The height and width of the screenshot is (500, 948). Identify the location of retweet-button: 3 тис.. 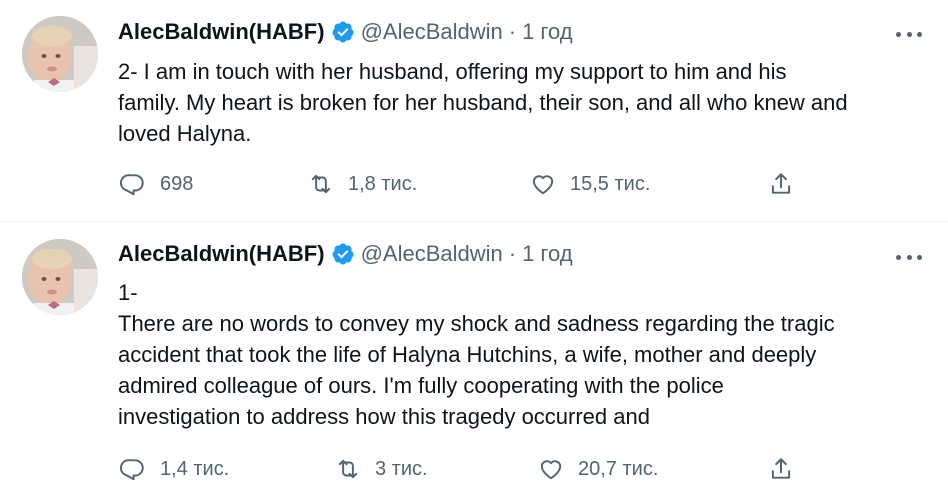
(381, 469).